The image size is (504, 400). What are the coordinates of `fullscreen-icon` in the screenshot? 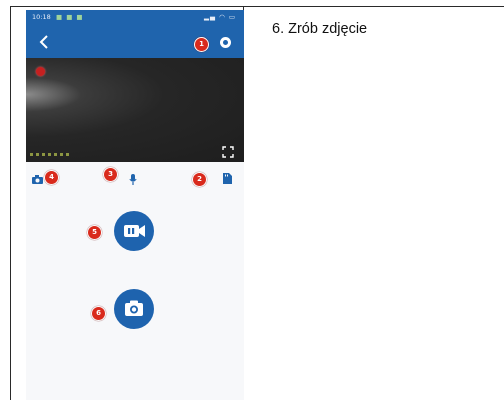 It's located at (228, 152).